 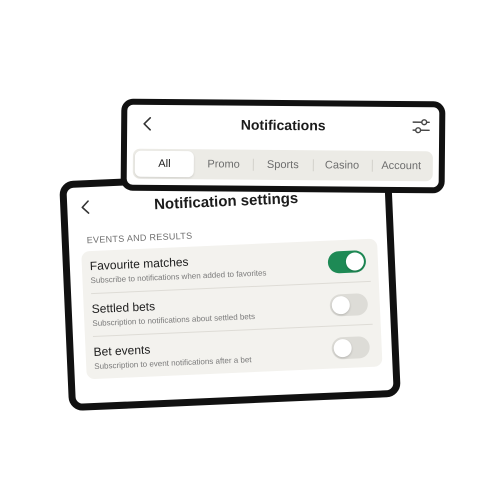 I want to click on settled-bets-toggle, so click(x=349, y=305).